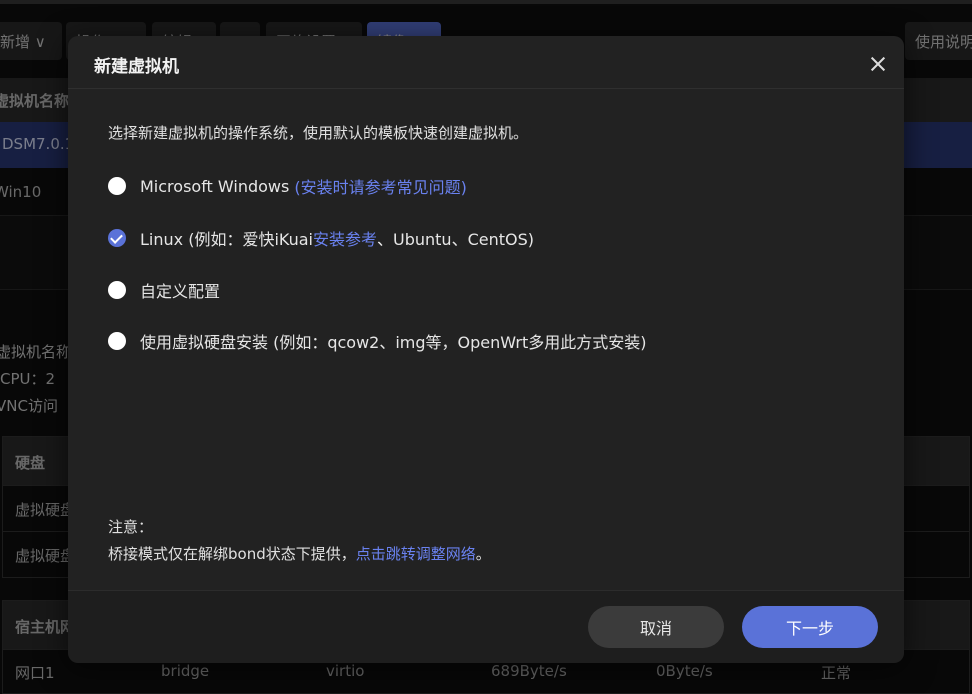 This screenshot has width=972, height=694. Describe the element at coordinates (380, 186) in the screenshot. I see `windows-faq-link: (安装时请参考常见问题)` at that location.